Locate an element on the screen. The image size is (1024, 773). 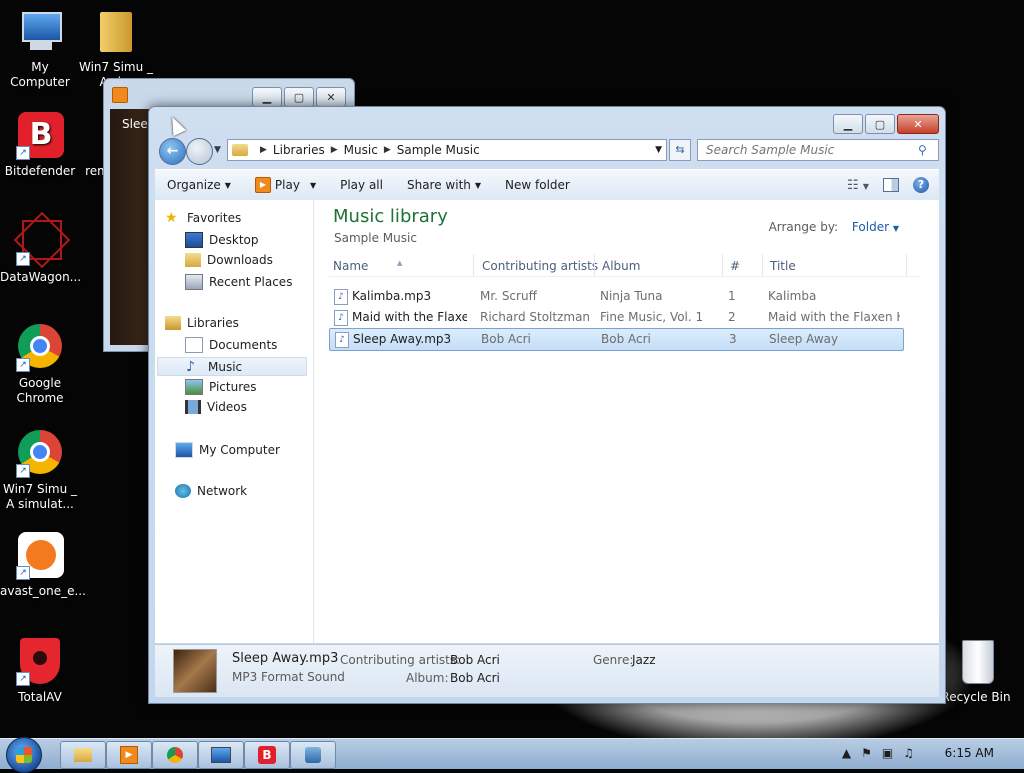
new-folder-button: New folder is located at coordinates (537, 185).